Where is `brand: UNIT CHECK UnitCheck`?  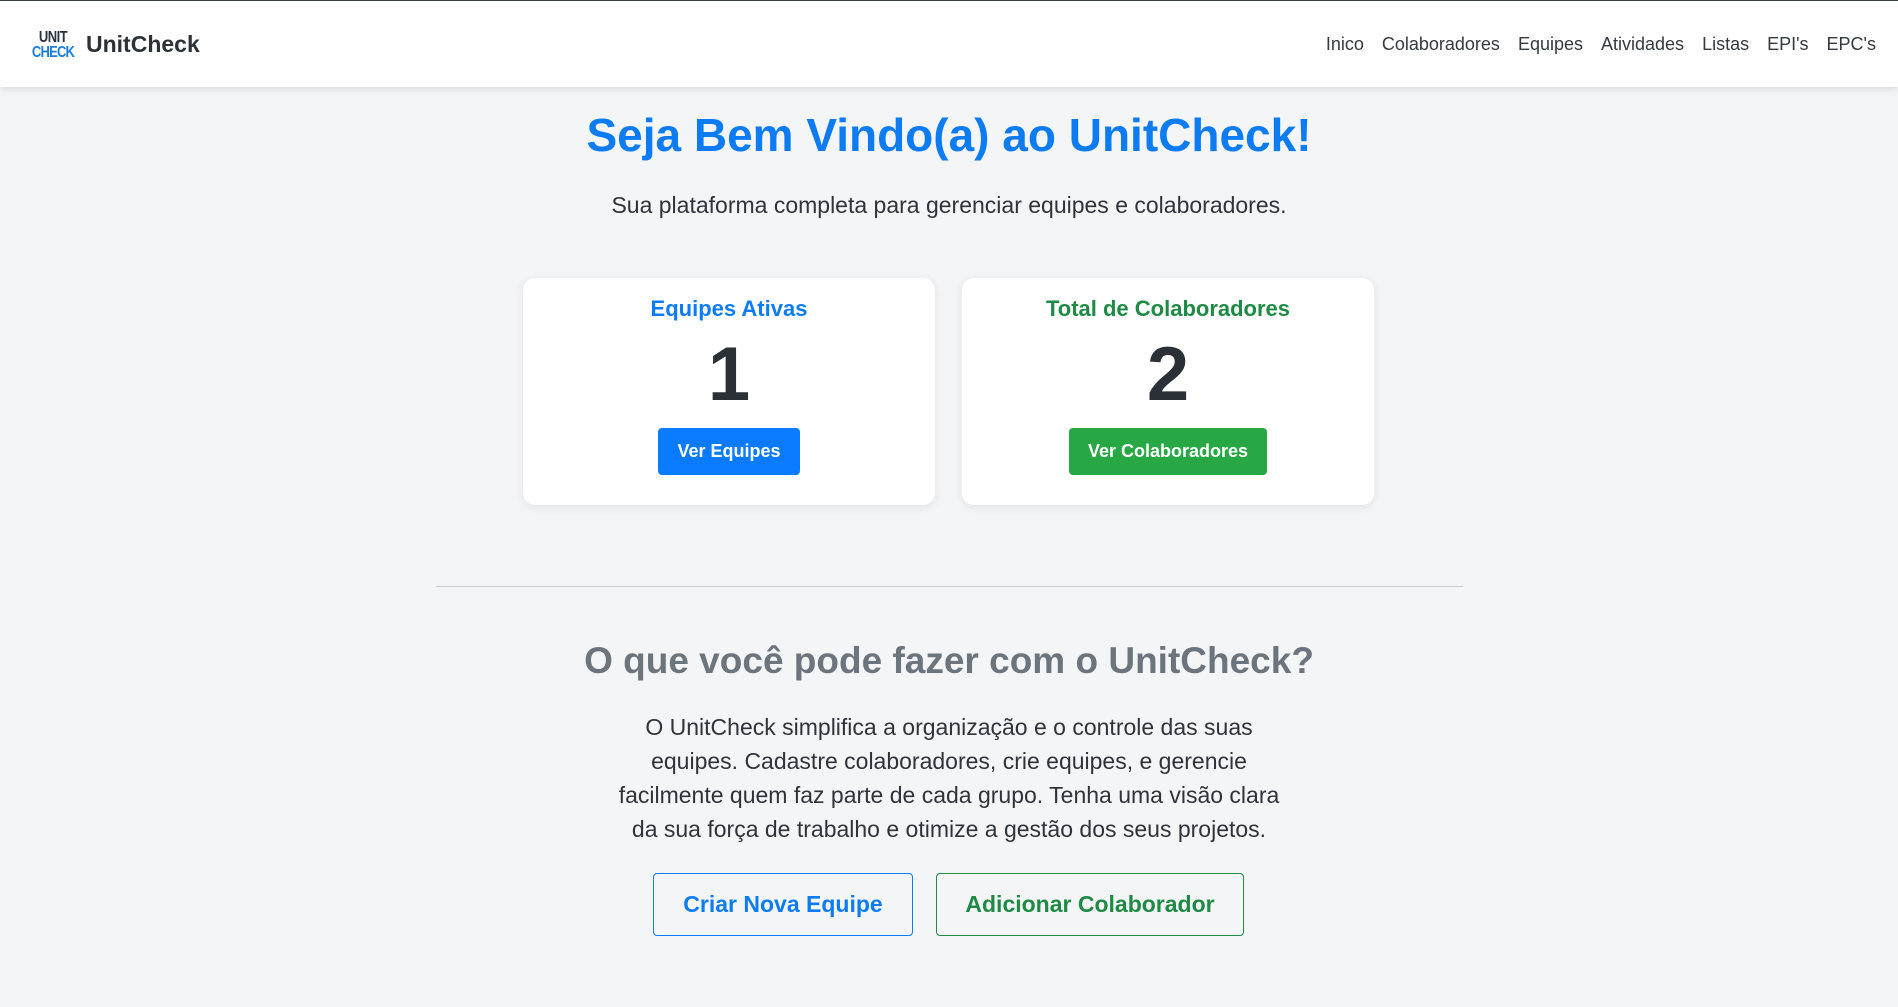
brand: UNIT CHECK UnitCheck is located at coordinates (115, 44).